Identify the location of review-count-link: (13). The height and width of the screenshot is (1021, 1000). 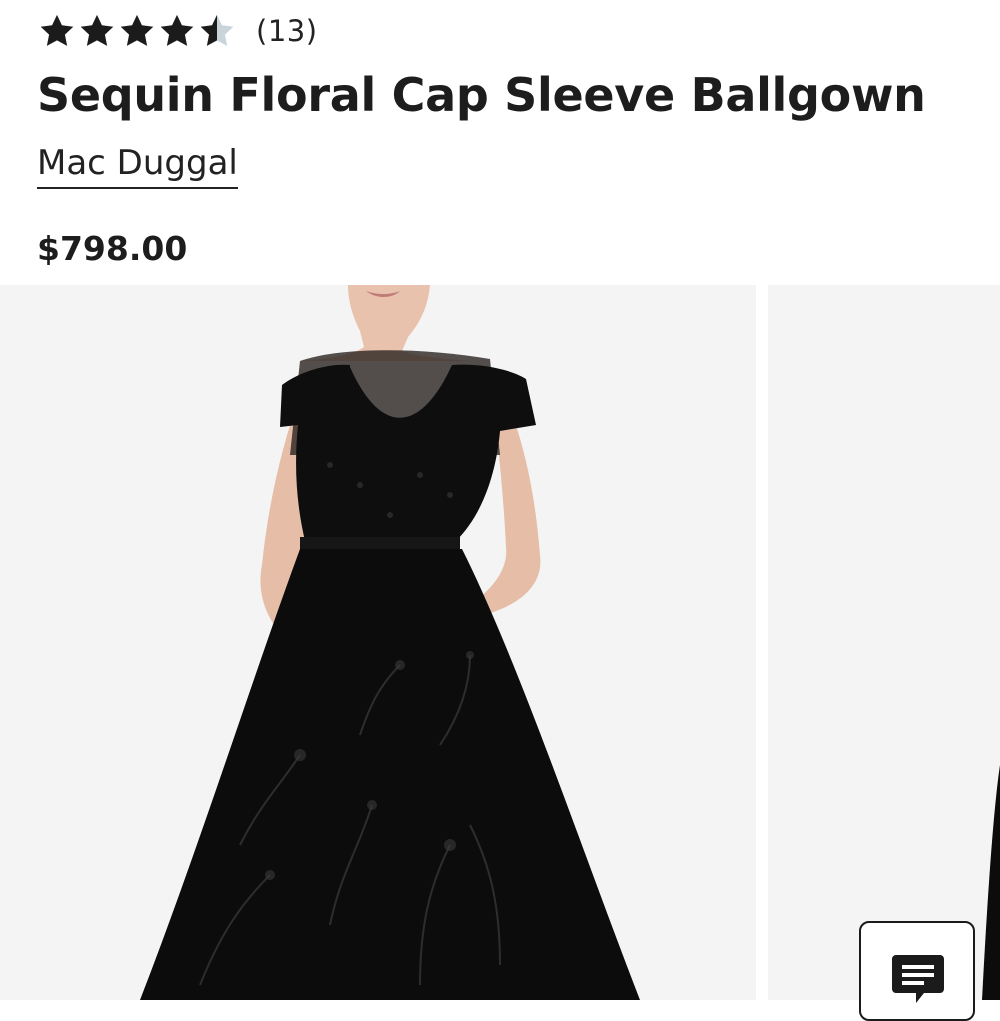
(287, 31).